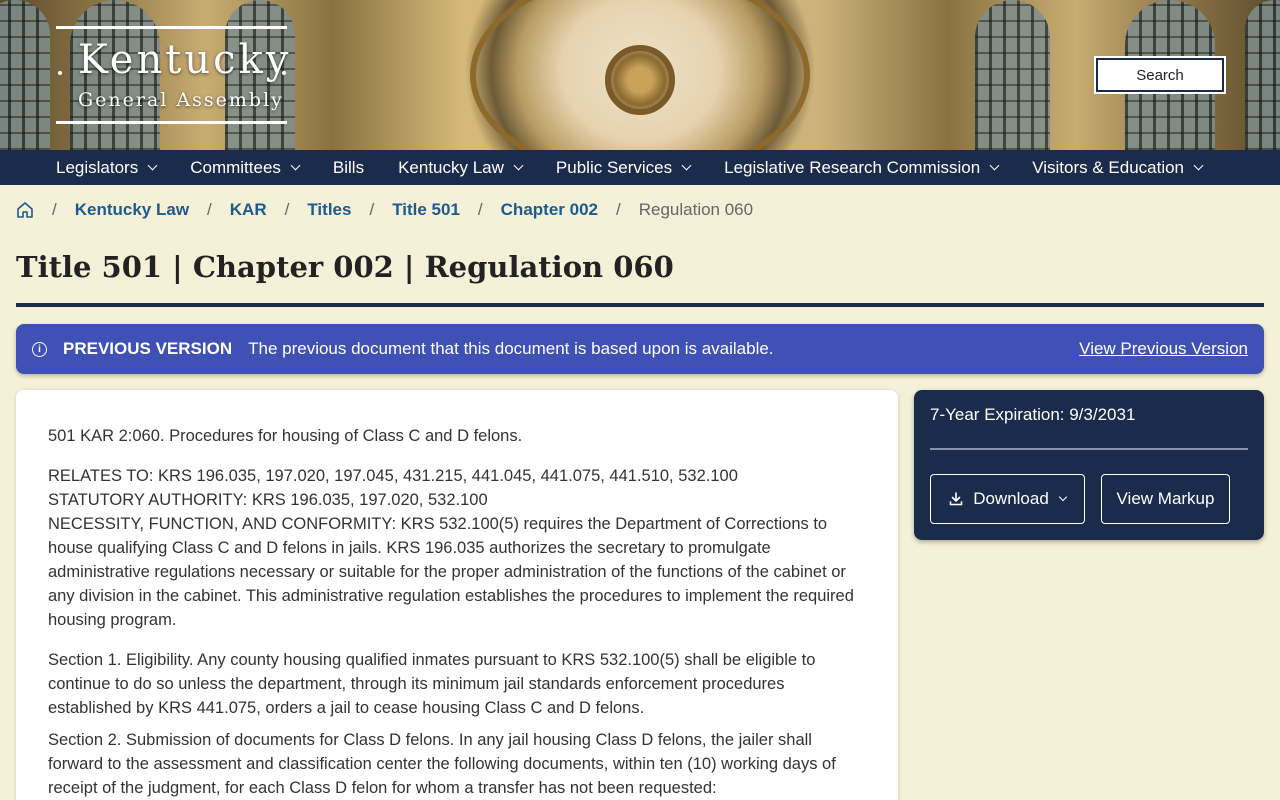  What do you see at coordinates (132, 210) in the screenshot?
I see `breadcrumb-kentucky-law: Kentucky Law` at bounding box center [132, 210].